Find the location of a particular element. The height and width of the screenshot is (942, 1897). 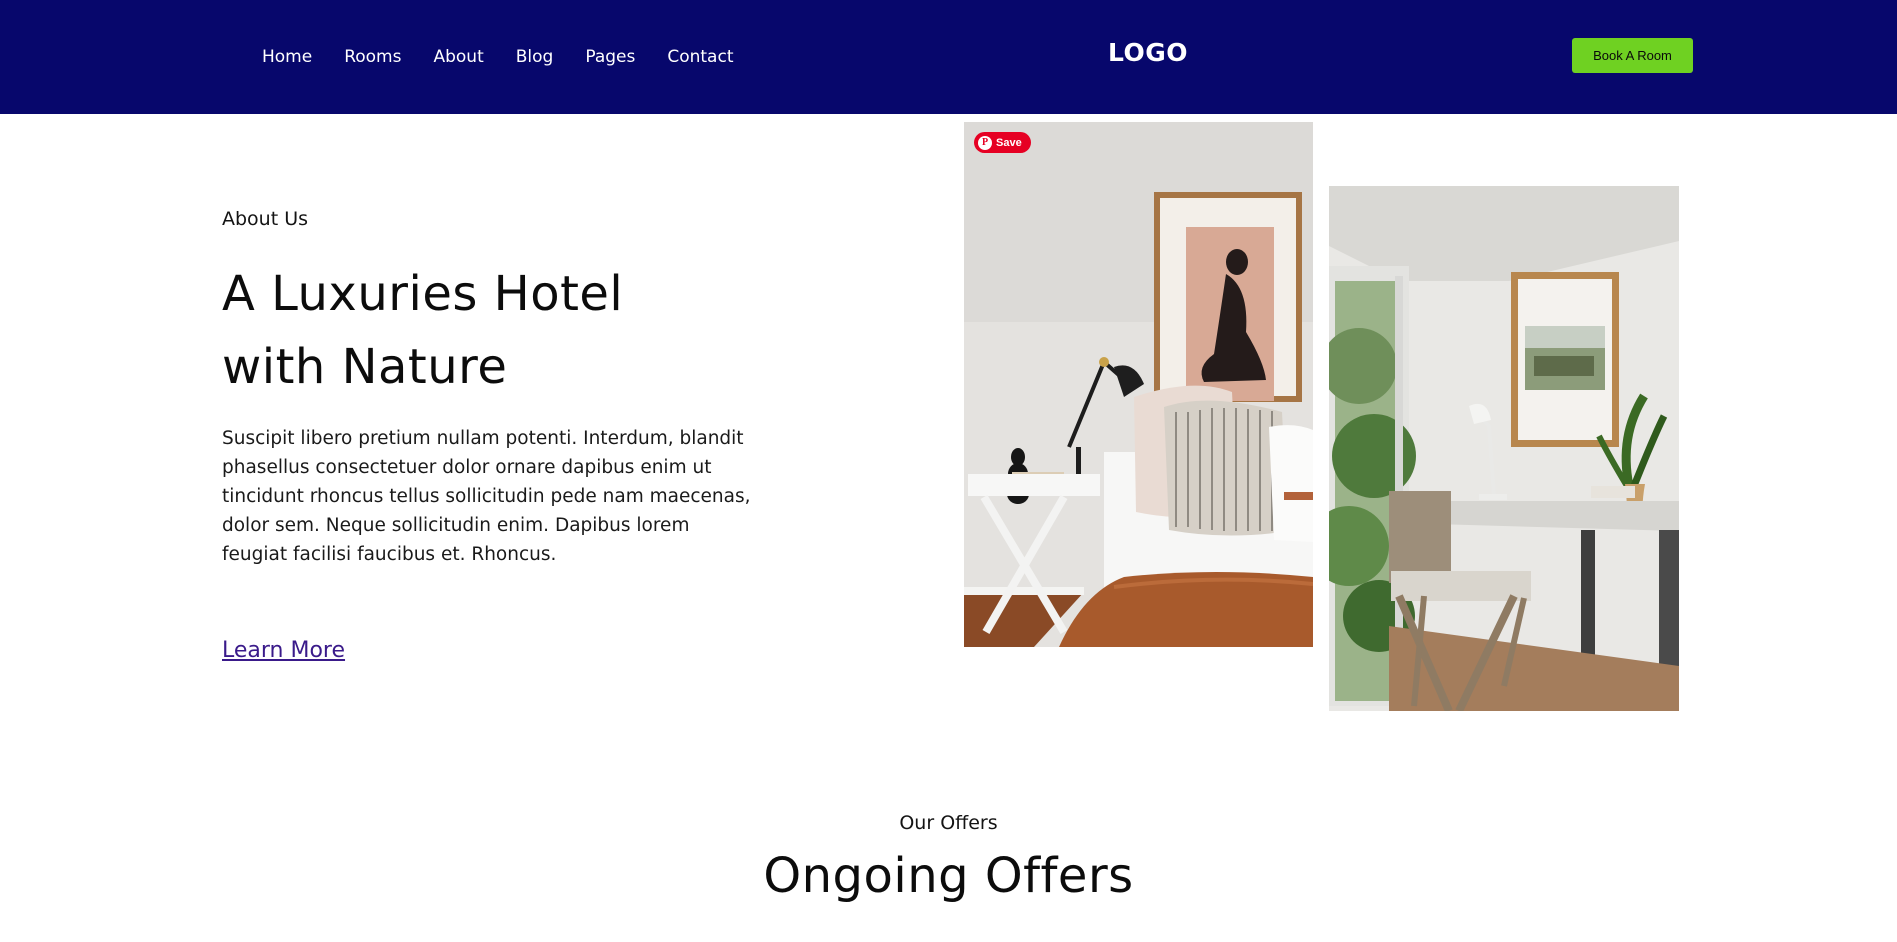

nav-about: About is located at coordinates (458, 57).